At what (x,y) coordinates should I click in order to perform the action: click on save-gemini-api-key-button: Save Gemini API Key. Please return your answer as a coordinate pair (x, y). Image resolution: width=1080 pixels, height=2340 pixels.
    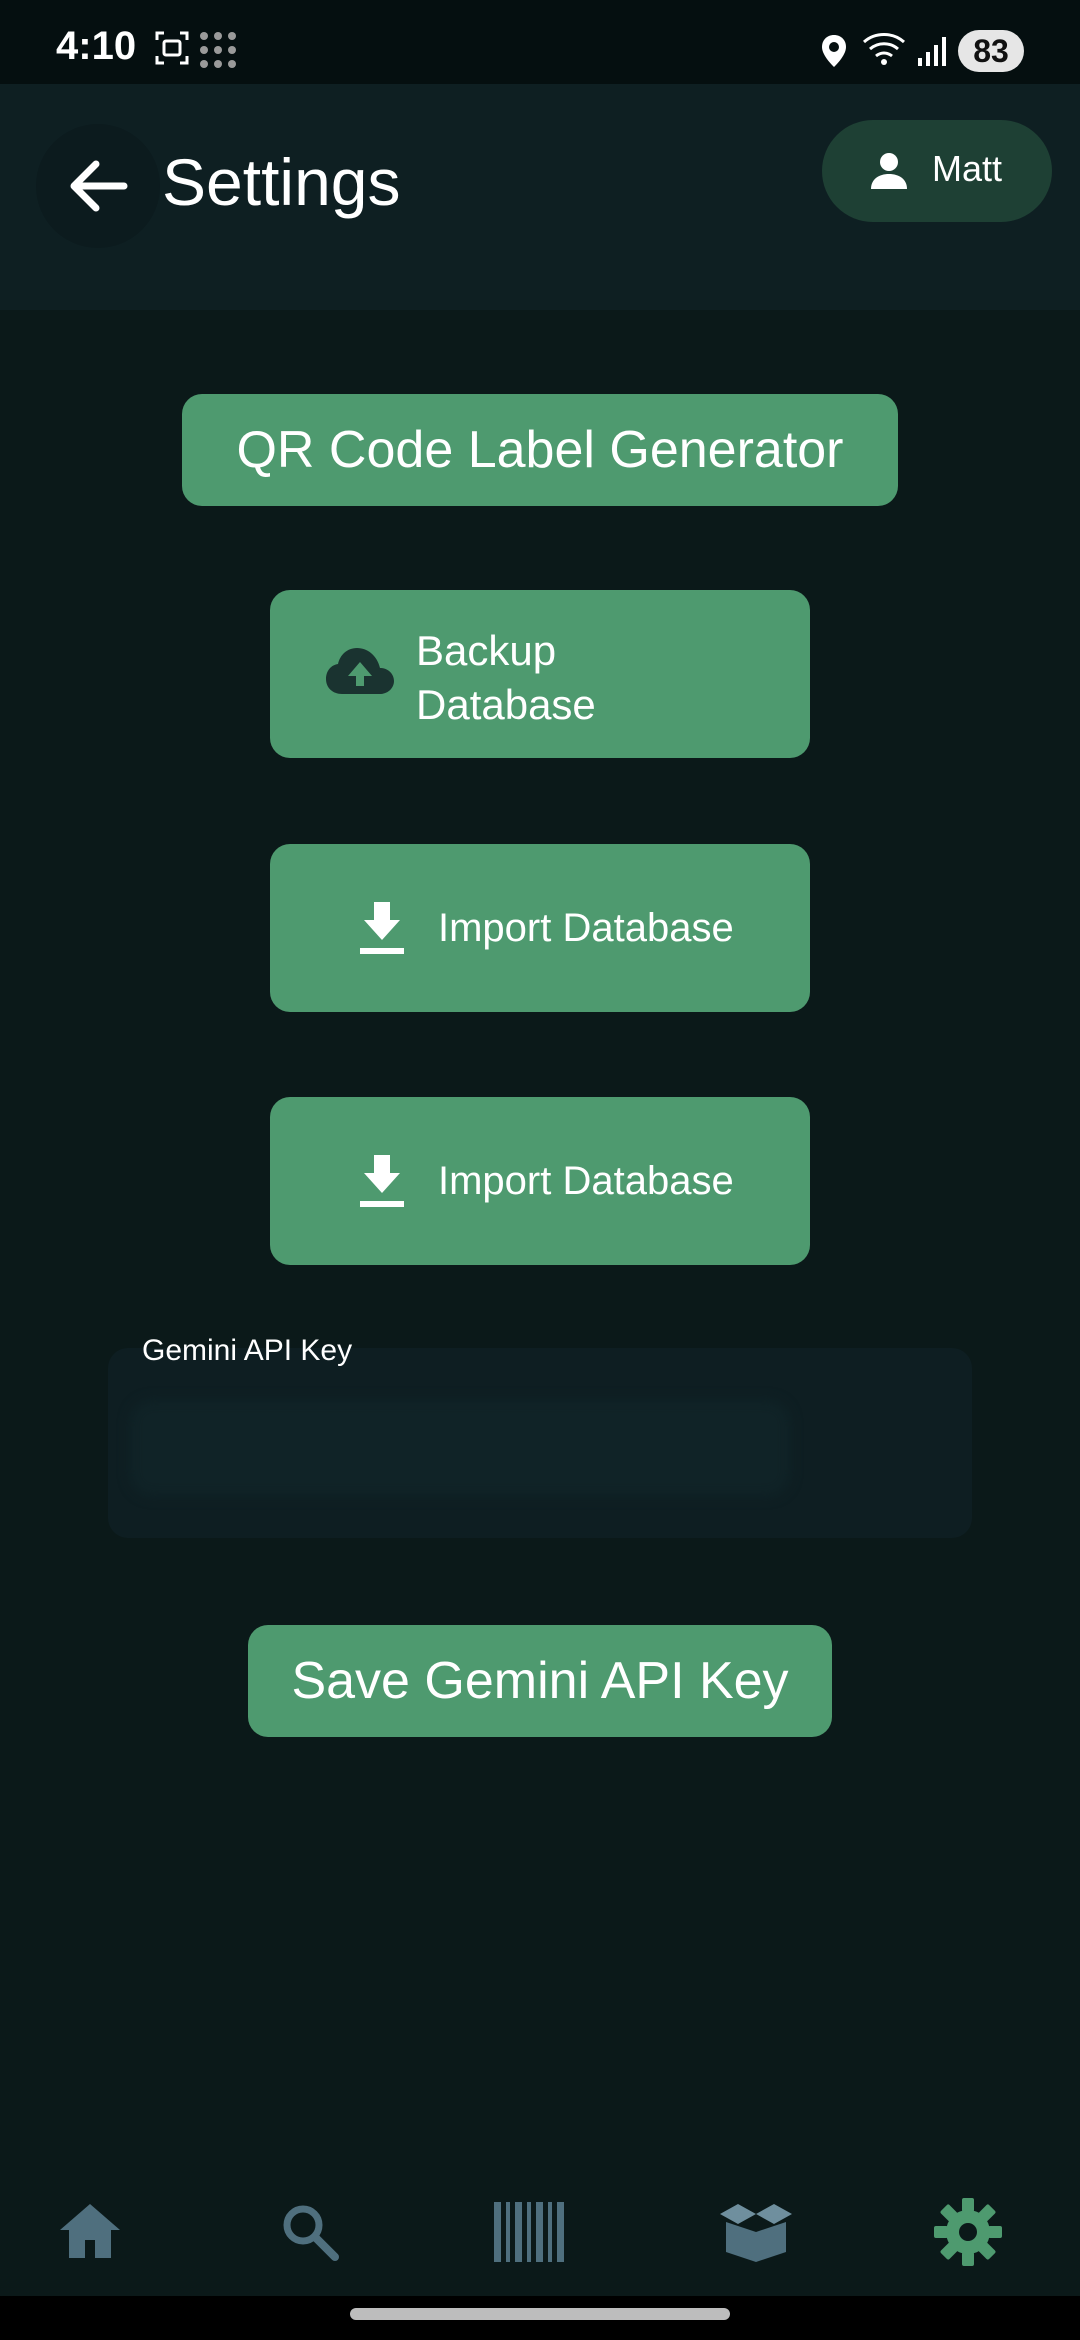
    Looking at the image, I should click on (540, 1681).